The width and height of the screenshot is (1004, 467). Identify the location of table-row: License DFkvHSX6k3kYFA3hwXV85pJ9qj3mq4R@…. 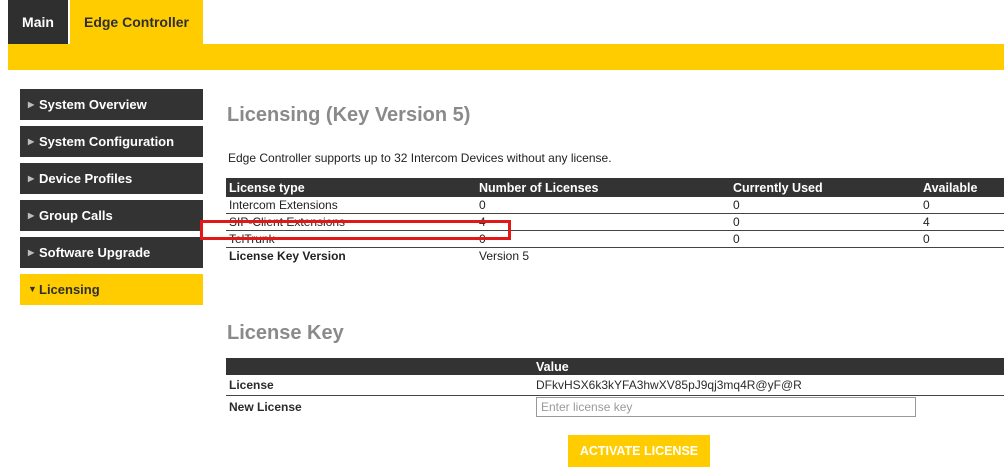
(615, 385).